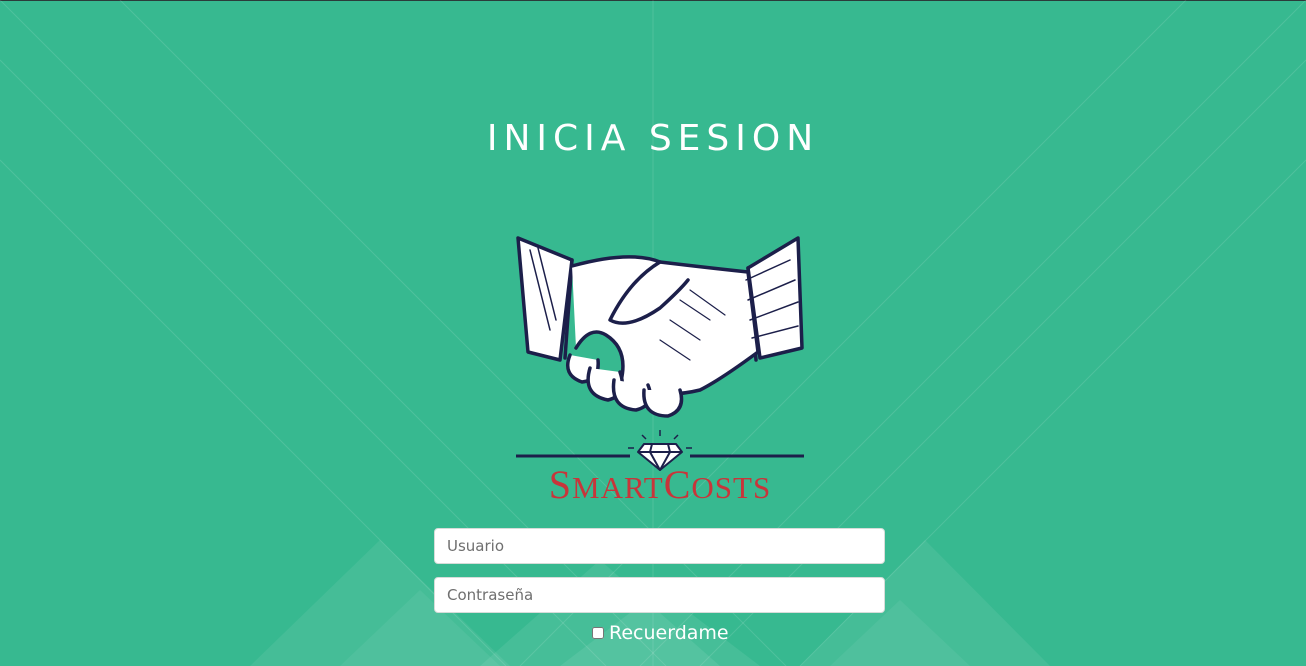 This screenshot has width=1306, height=666. I want to click on password-input, so click(659, 595).